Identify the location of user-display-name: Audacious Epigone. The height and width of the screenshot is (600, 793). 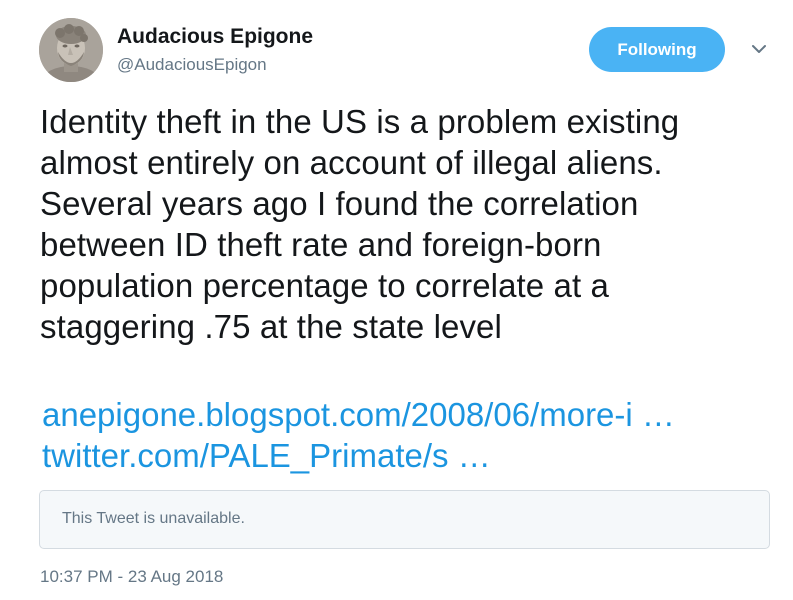
(215, 37).